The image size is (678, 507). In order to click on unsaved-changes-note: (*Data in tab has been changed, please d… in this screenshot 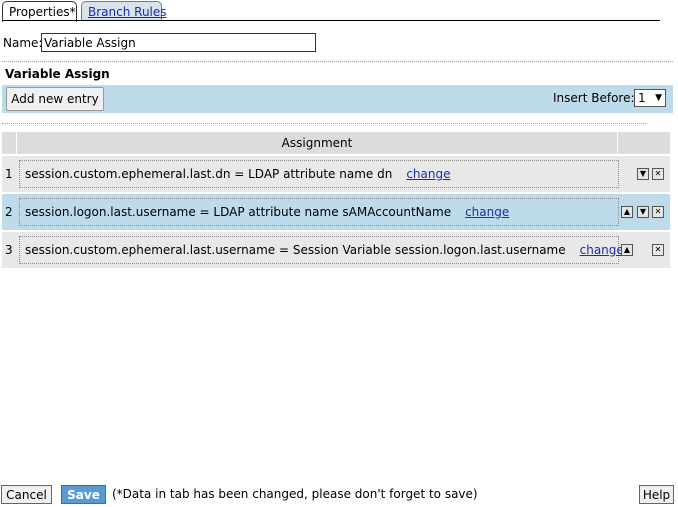, I will do `click(295, 494)`.